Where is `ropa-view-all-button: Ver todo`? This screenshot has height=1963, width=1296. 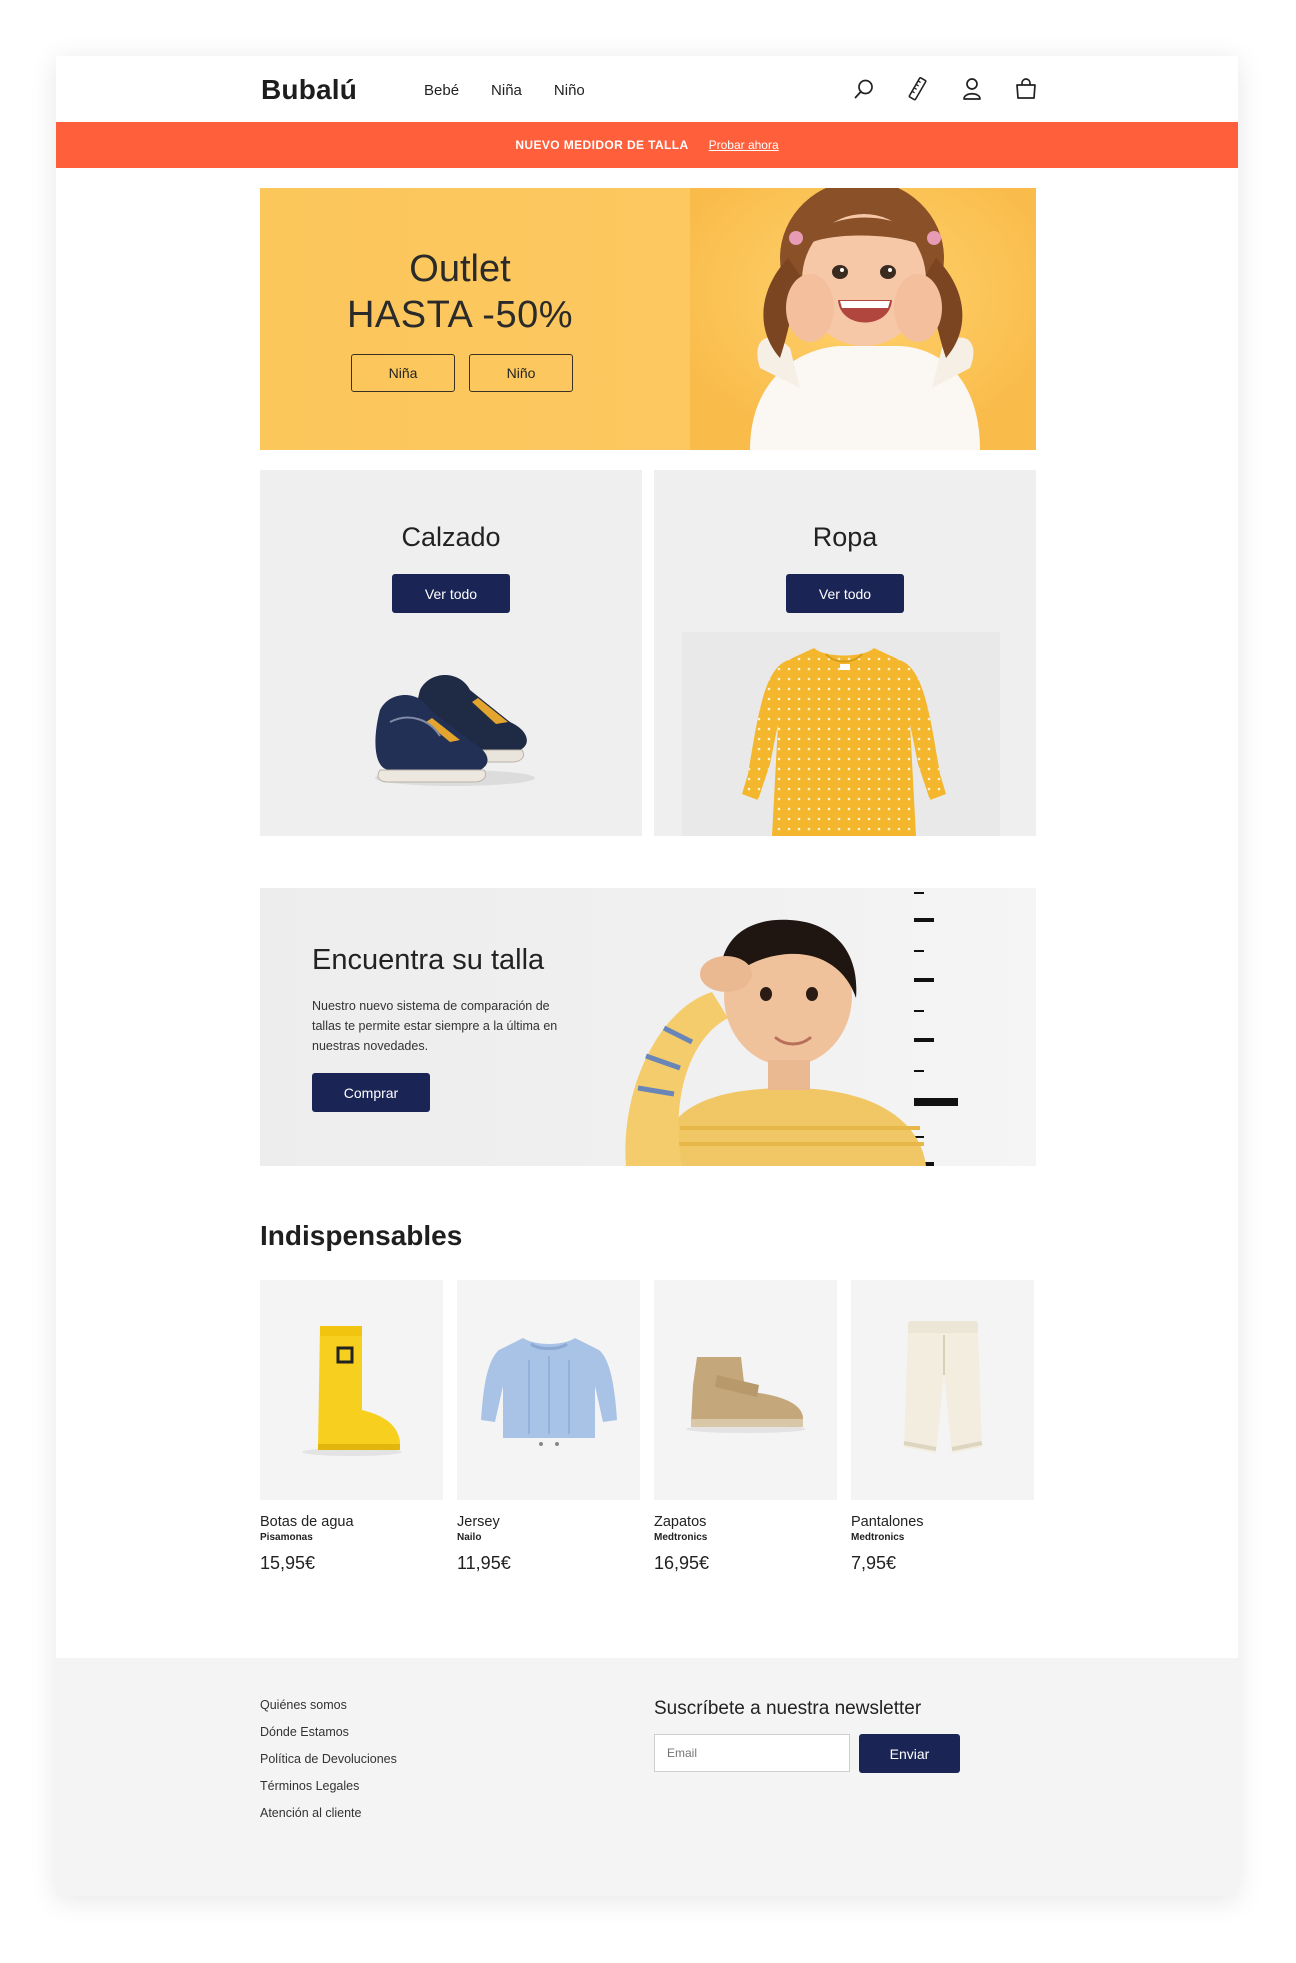
ropa-view-all-button: Ver todo is located at coordinates (845, 593).